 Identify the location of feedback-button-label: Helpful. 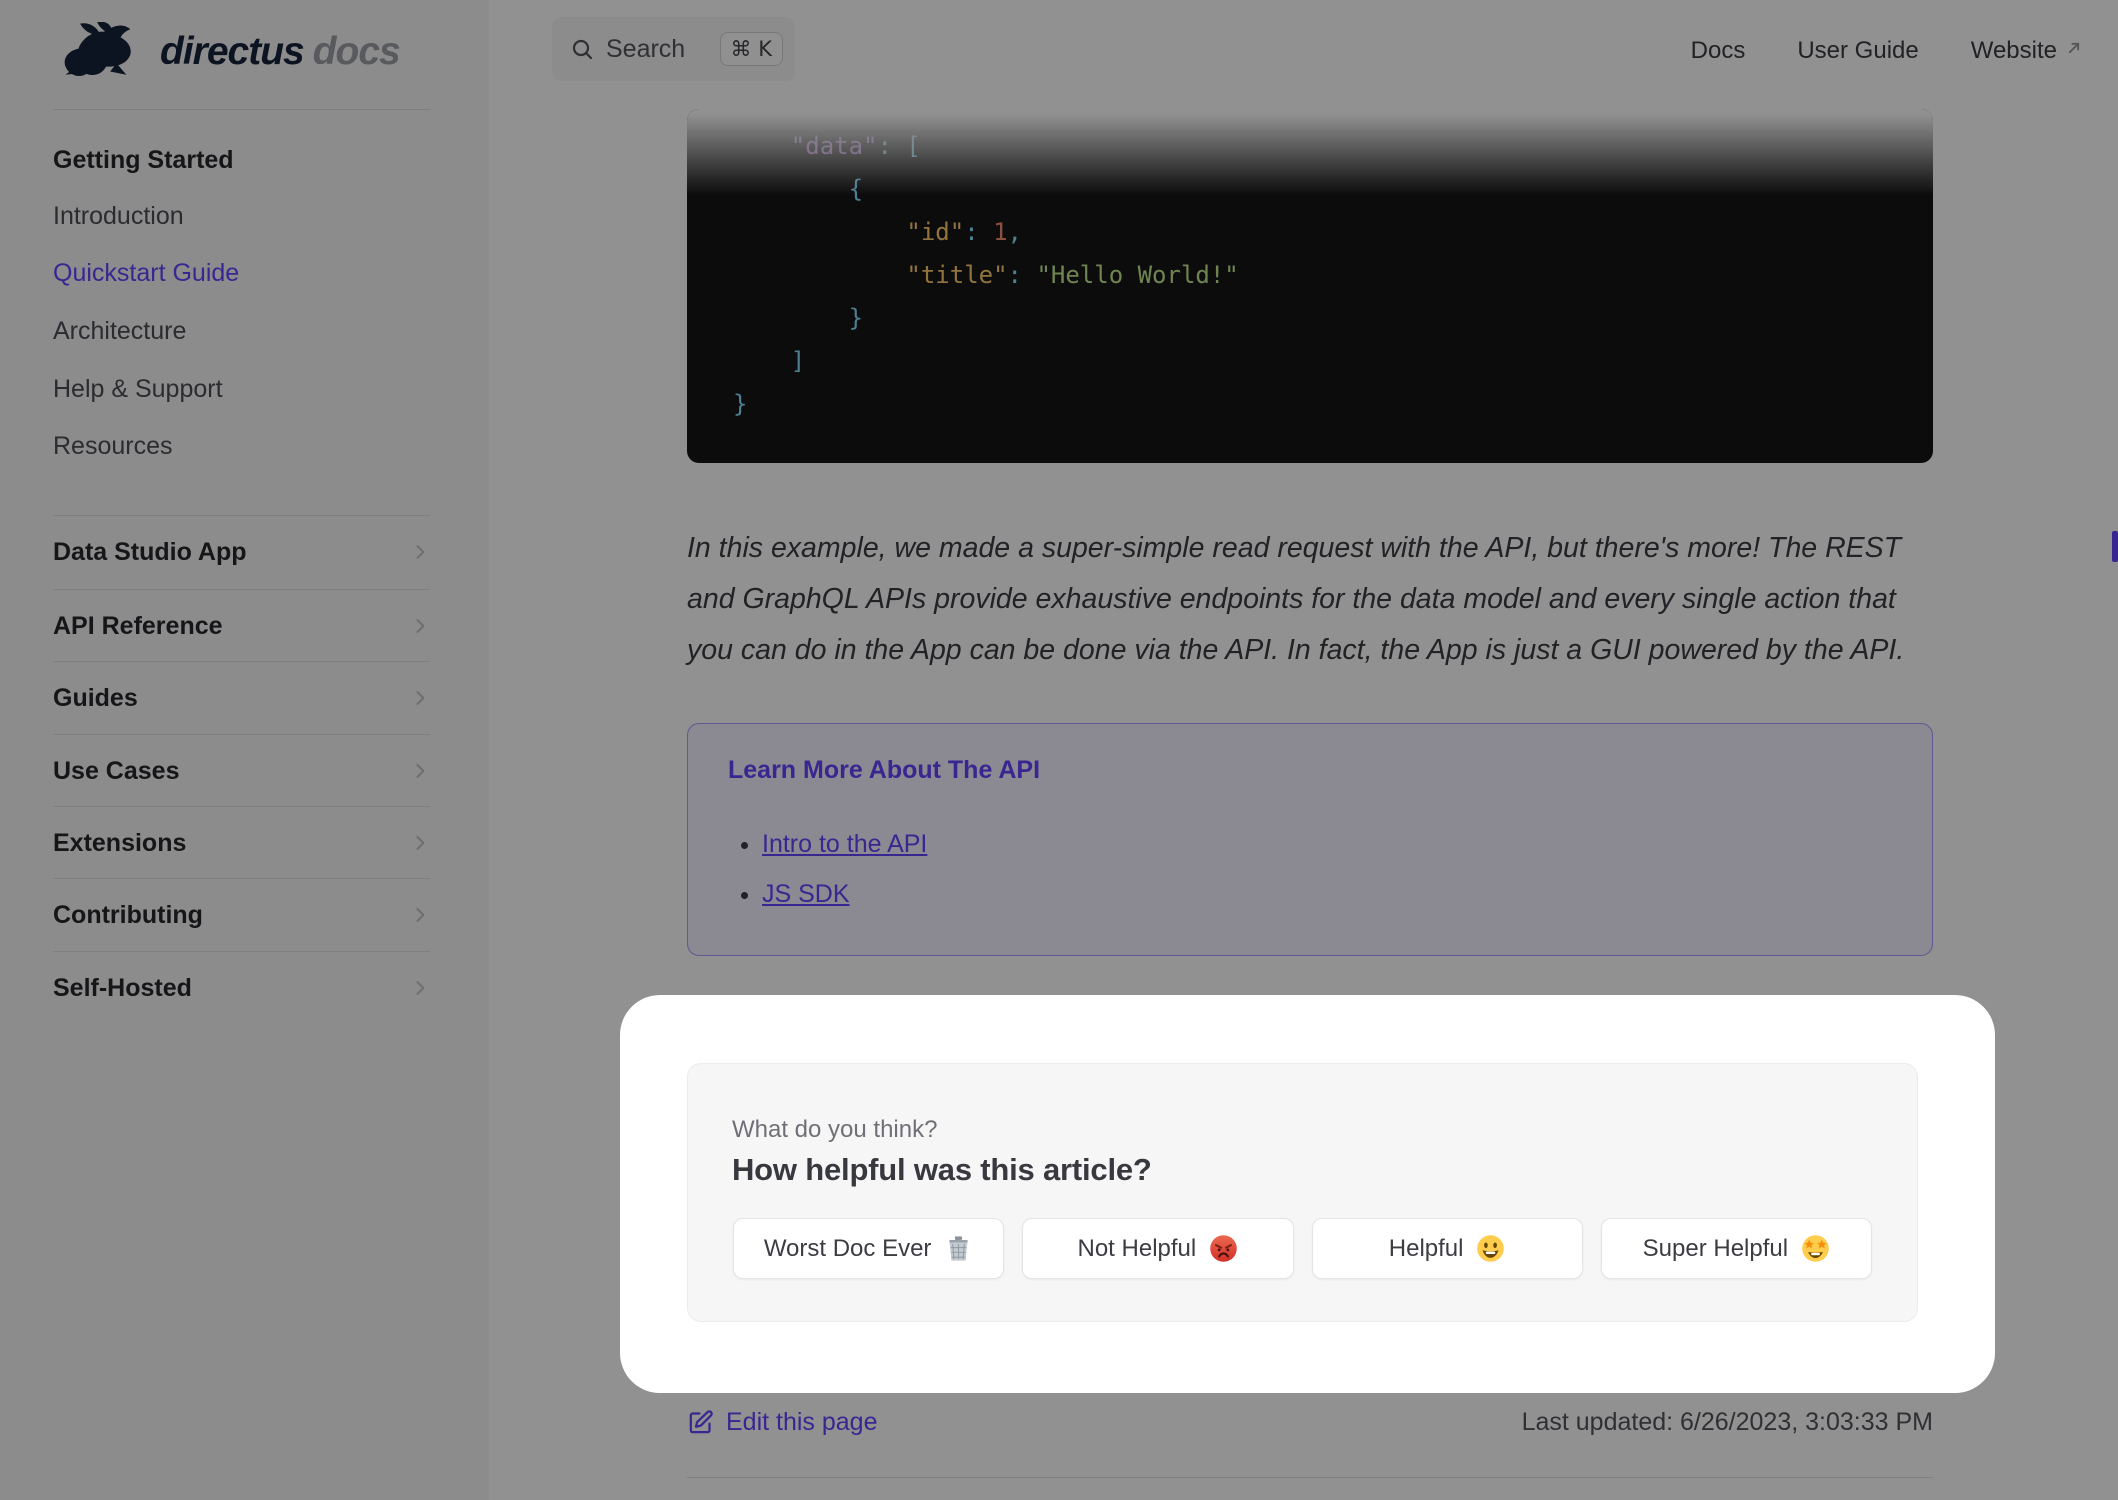
(1426, 1248).